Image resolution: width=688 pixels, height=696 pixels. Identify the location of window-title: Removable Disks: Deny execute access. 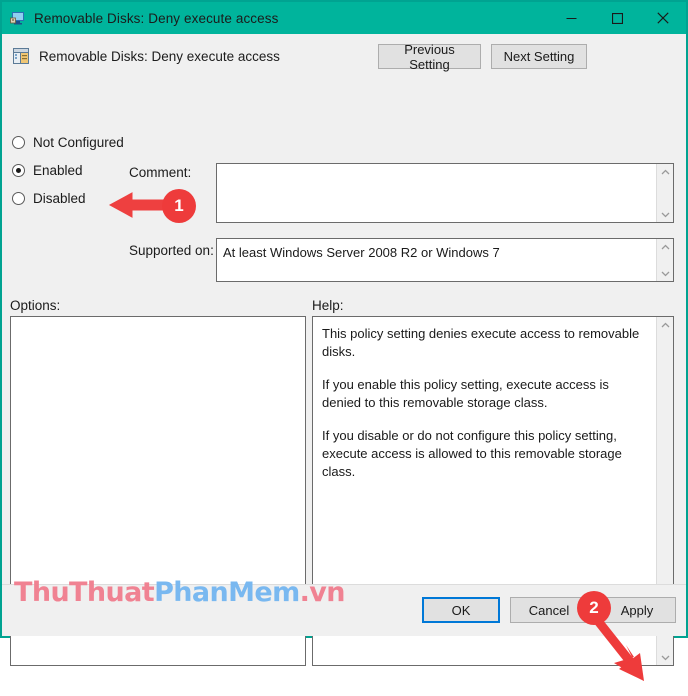
(156, 18).